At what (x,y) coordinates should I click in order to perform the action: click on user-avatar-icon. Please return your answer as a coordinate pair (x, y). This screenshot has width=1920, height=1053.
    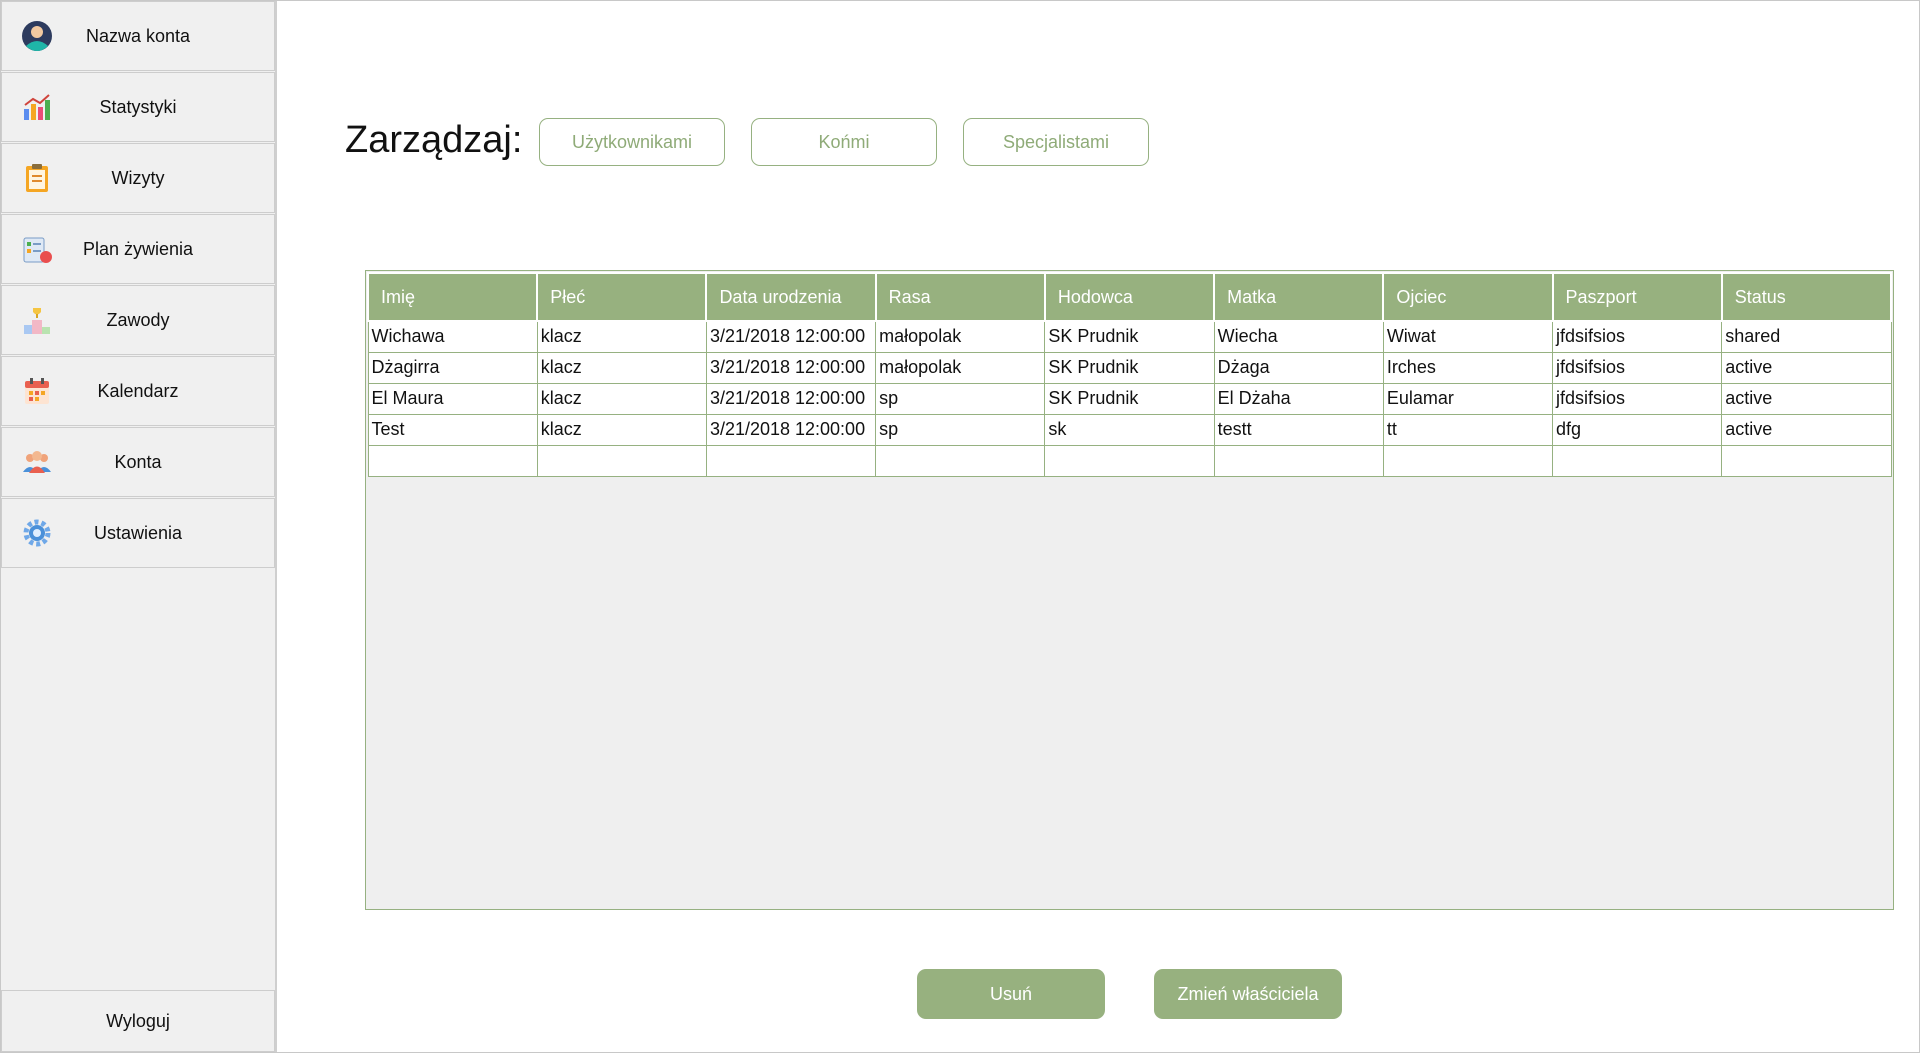
    Looking at the image, I should click on (37, 36).